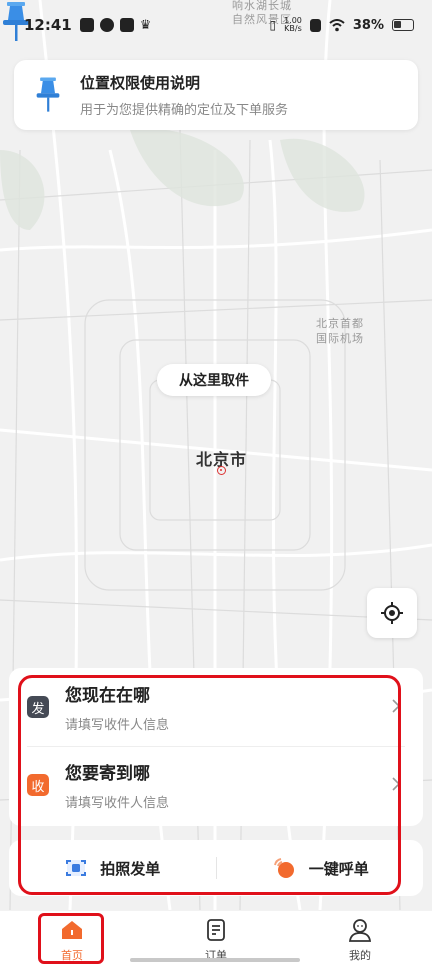 The image size is (432, 964). I want to click on profile-icon, so click(360, 930).